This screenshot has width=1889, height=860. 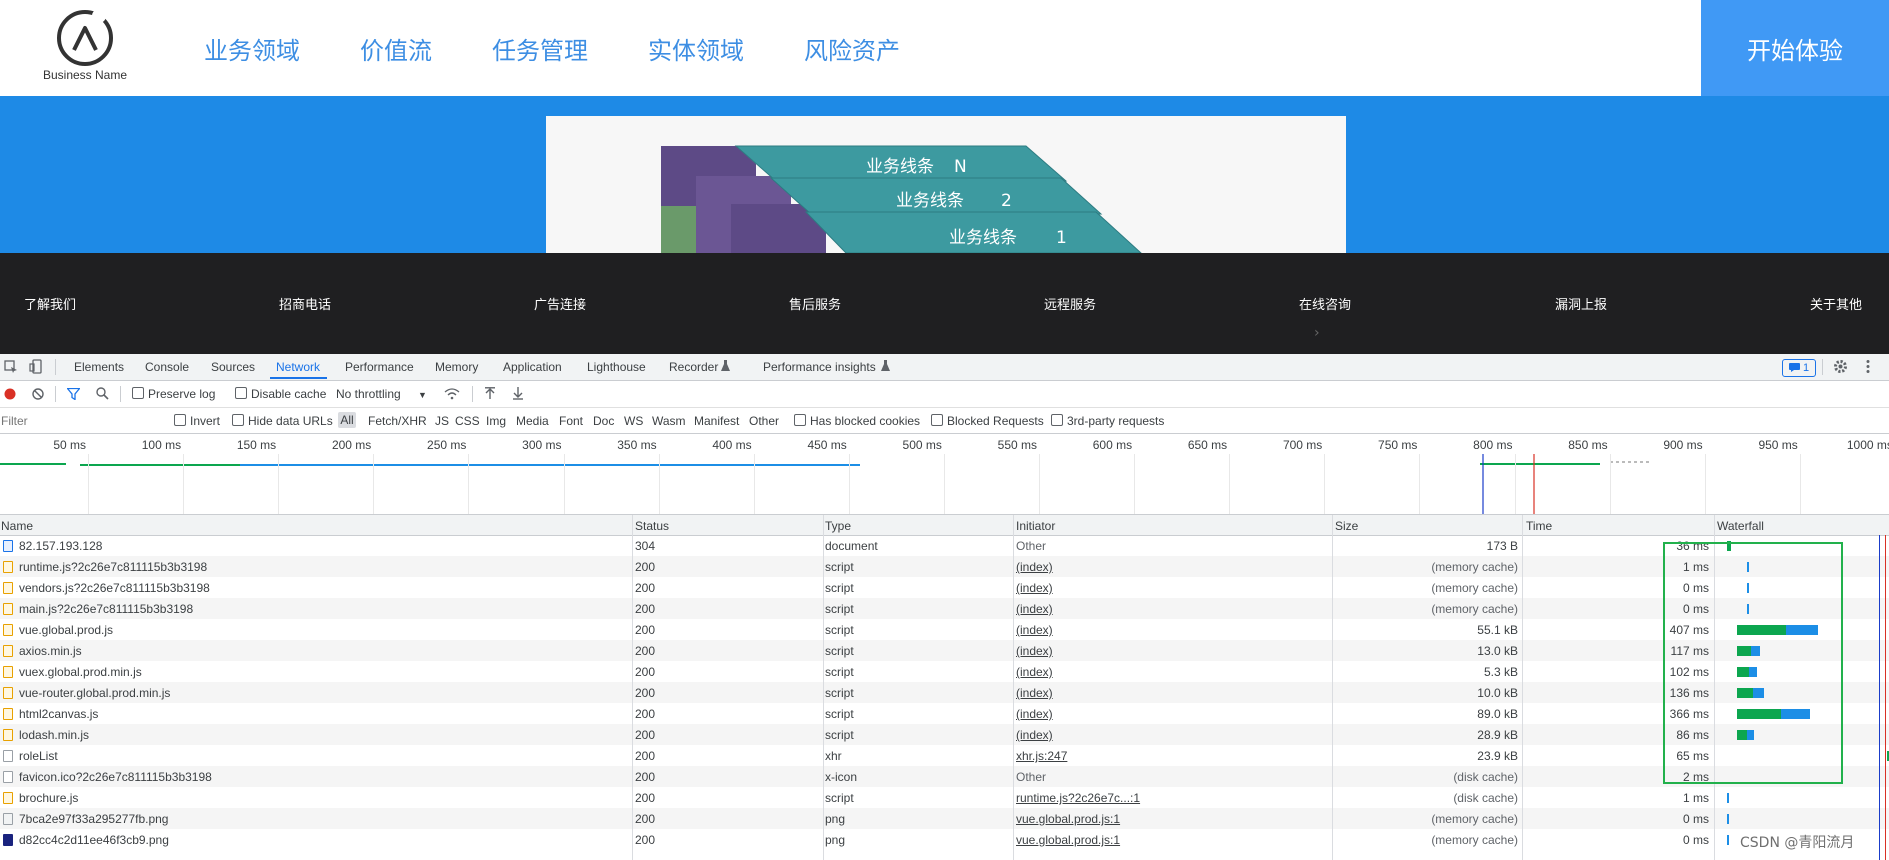 What do you see at coordinates (305, 303) in the screenshot?
I see `footer-link-investment-phone: 招商电话` at bounding box center [305, 303].